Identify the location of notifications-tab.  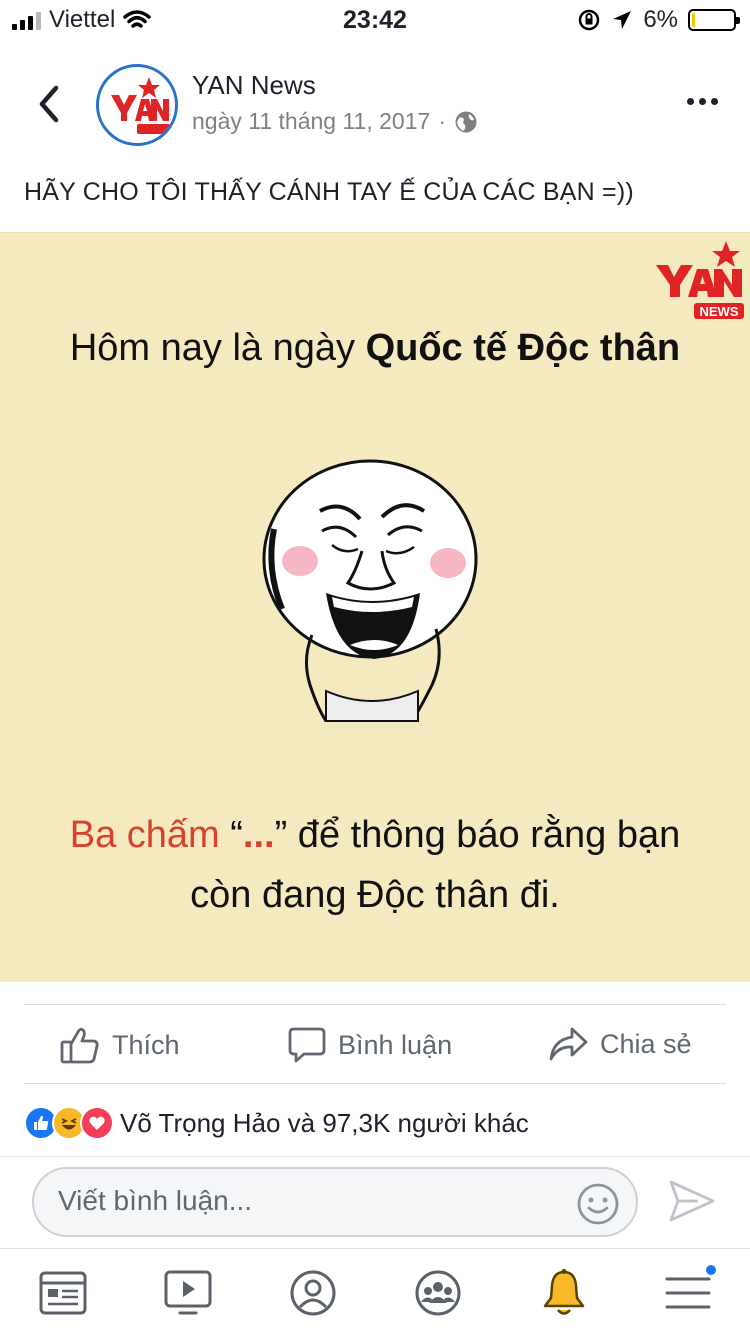
(564, 1293).